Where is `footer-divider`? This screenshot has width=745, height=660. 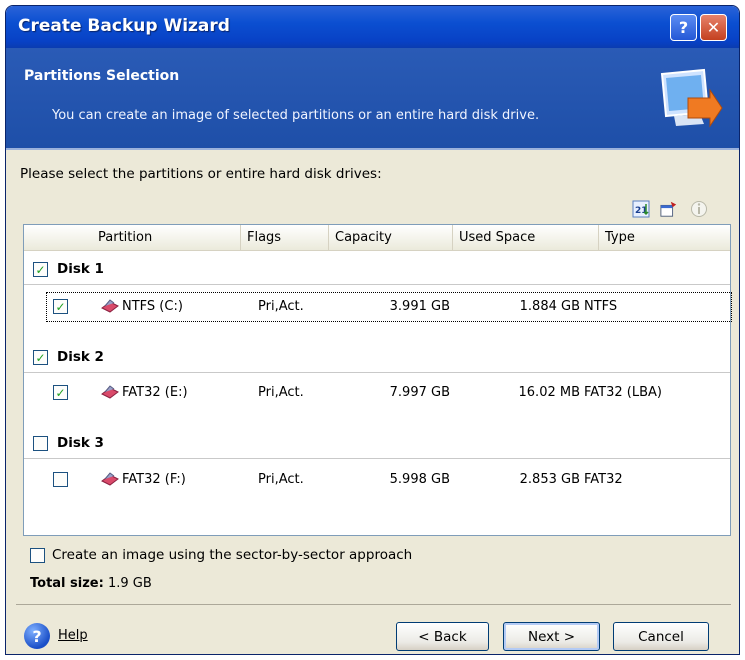 footer-divider is located at coordinates (373, 604).